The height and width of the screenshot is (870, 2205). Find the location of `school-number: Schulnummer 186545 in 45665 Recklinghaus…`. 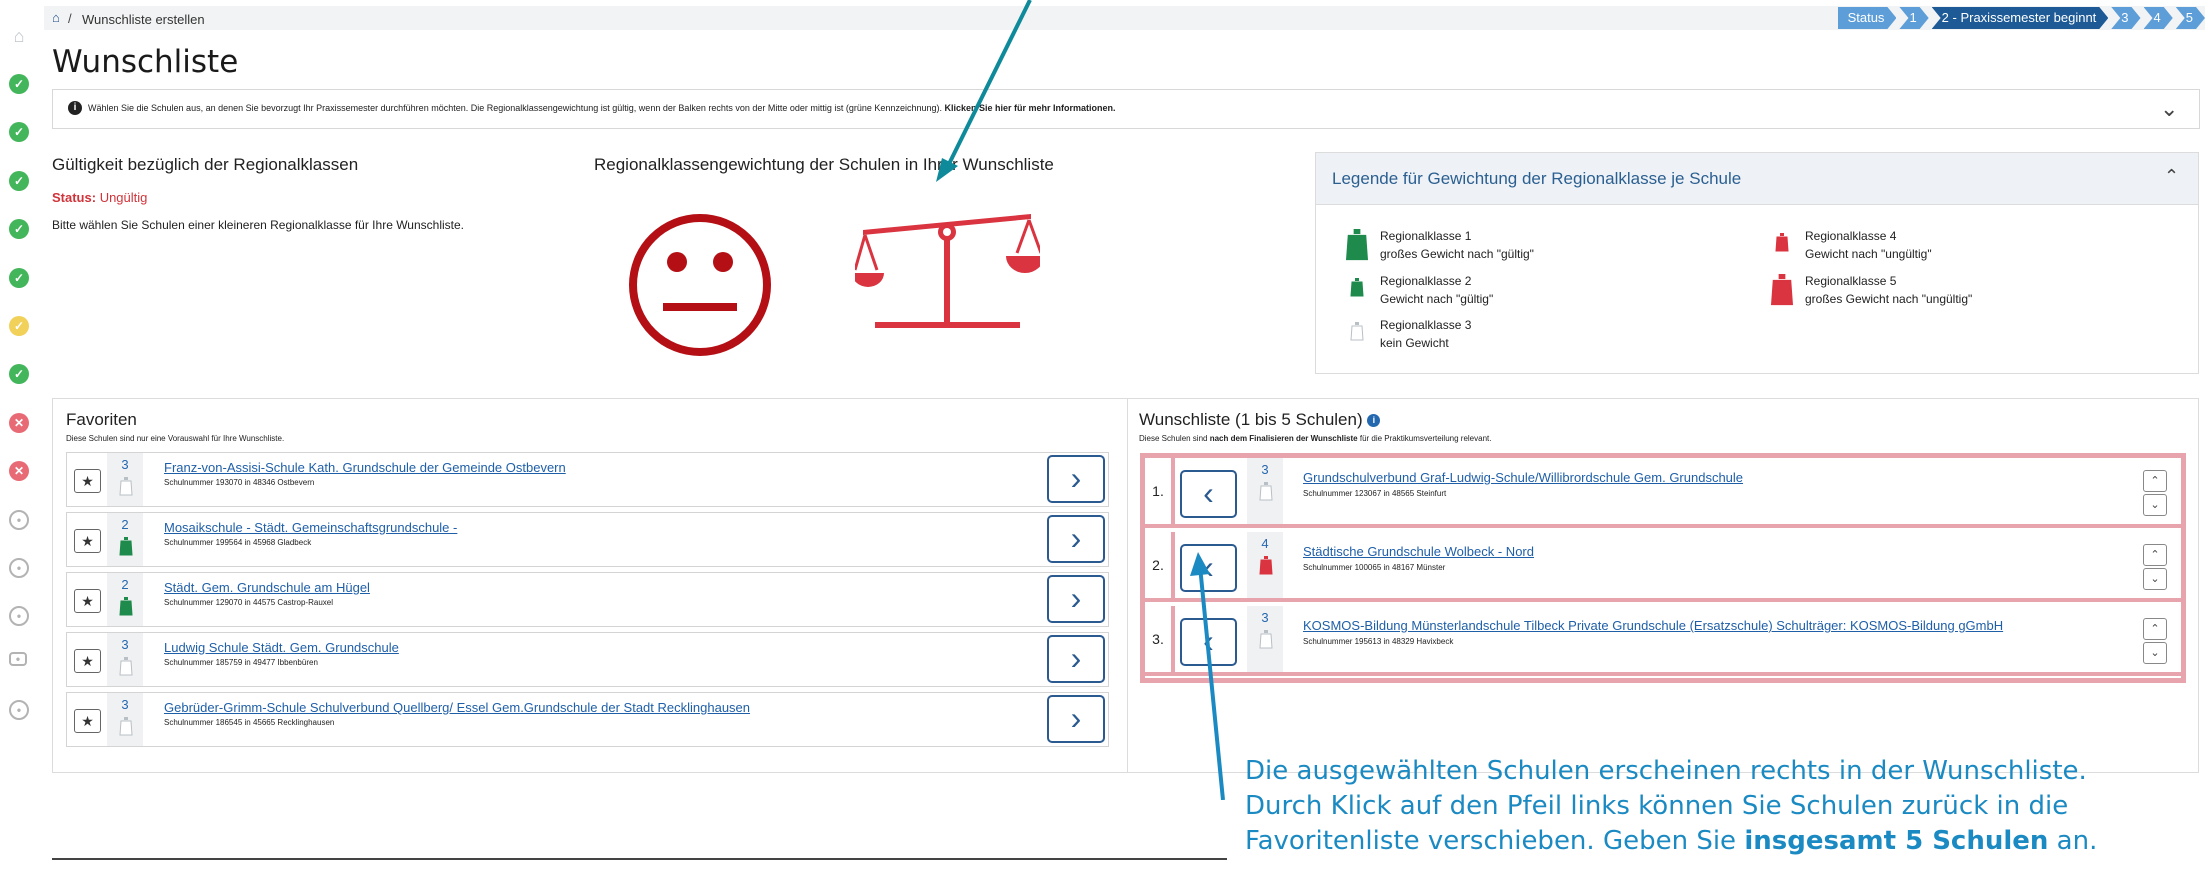

school-number: Schulnummer 186545 in 45665 Recklinghaus… is located at coordinates (249, 722).